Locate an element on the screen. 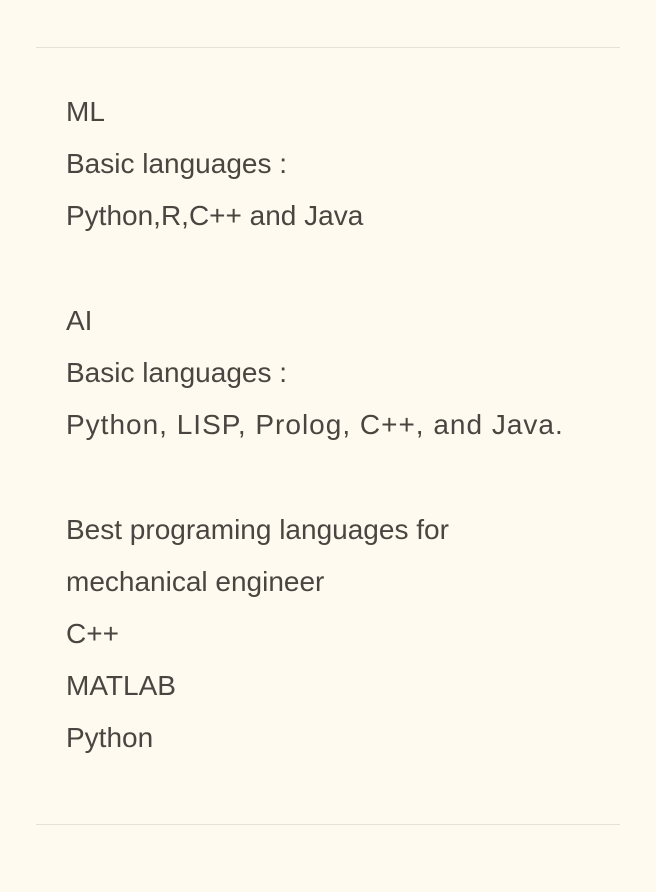  mech-language-item: Python is located at coordinates (110, 738).